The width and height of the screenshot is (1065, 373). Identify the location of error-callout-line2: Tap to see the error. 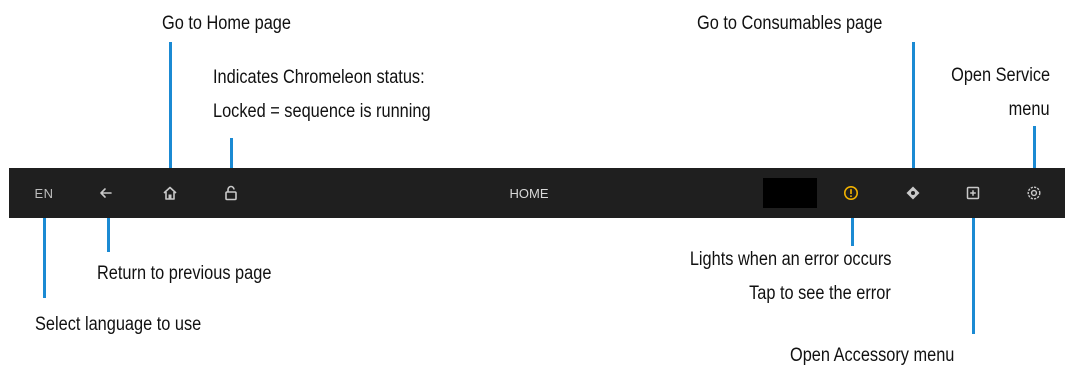
(820, 293).